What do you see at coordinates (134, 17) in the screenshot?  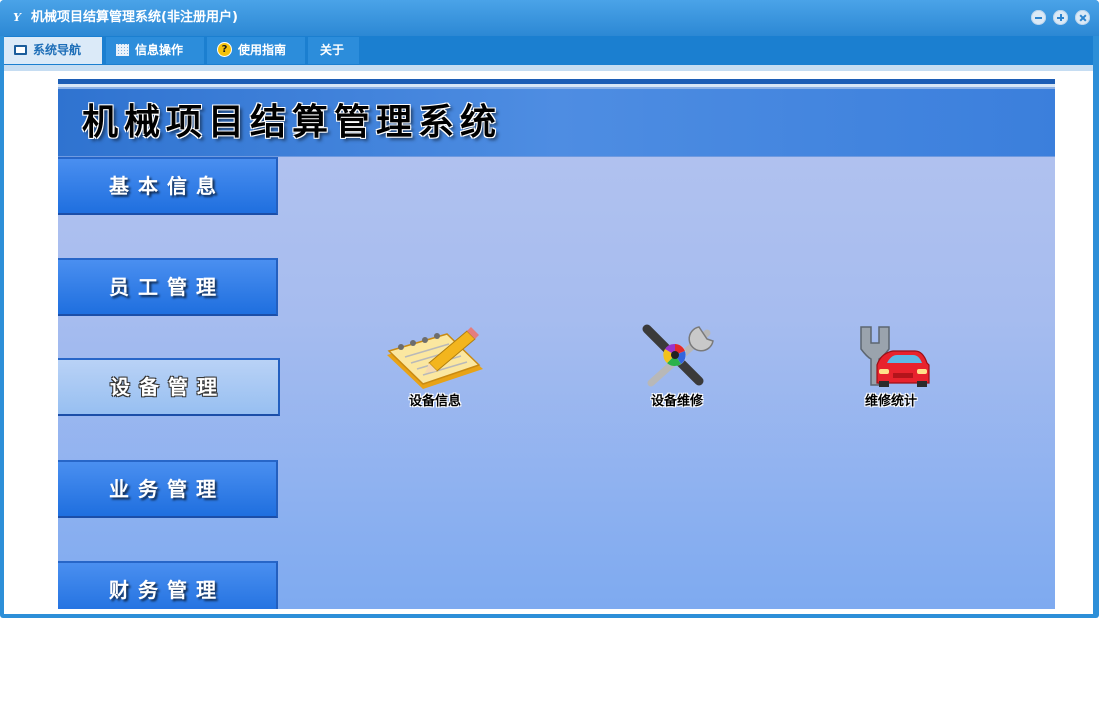 I see `window-title: 机械项目结算管理系统(非注册用户)` at bounding box center [134, 17].